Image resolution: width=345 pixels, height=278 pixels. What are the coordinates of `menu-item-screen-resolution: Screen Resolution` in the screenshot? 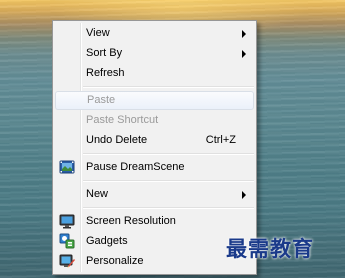 It's located at (154, 221).